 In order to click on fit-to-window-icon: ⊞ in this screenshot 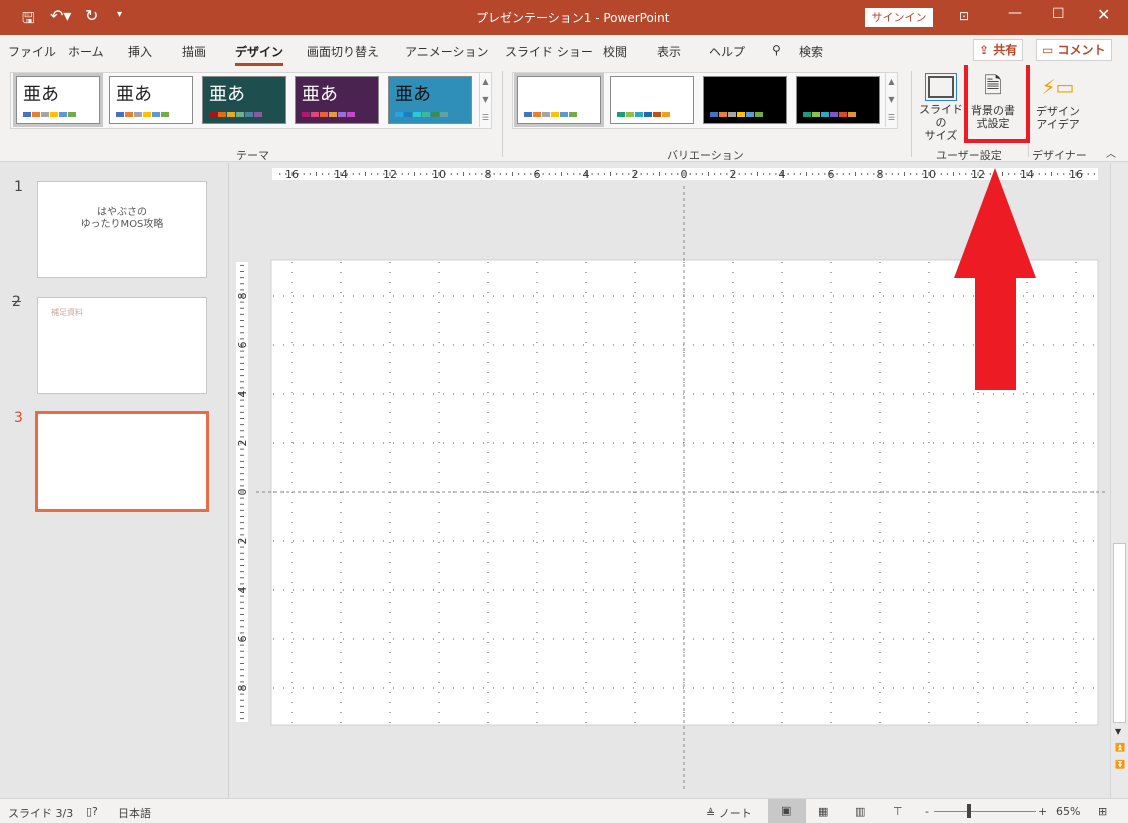, I will do `click(1102, 811)`.